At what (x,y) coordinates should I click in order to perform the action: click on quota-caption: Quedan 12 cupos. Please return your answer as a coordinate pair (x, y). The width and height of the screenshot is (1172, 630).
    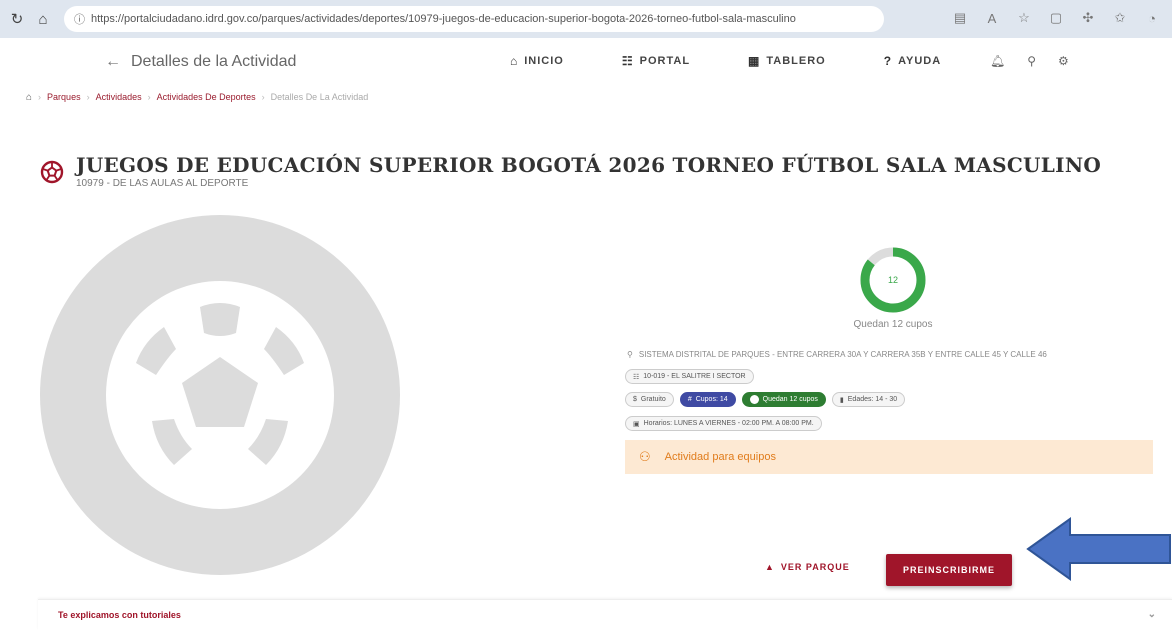
    Looking at the image, I should click on (893, 324).